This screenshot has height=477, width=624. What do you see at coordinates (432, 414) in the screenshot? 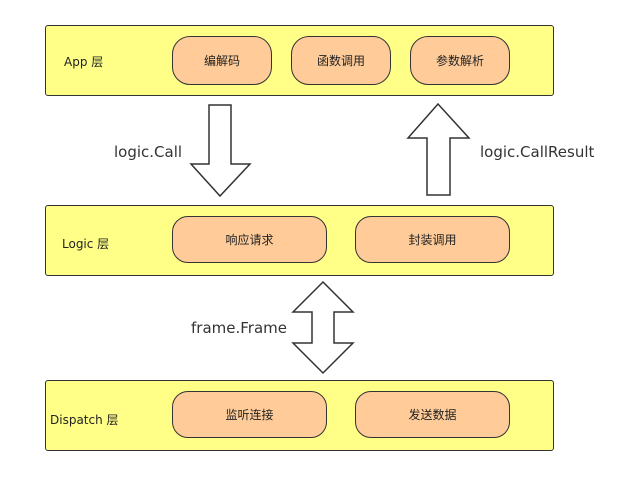
I see `pill-send-data: 发送数据` at bounding box center [432, 414].